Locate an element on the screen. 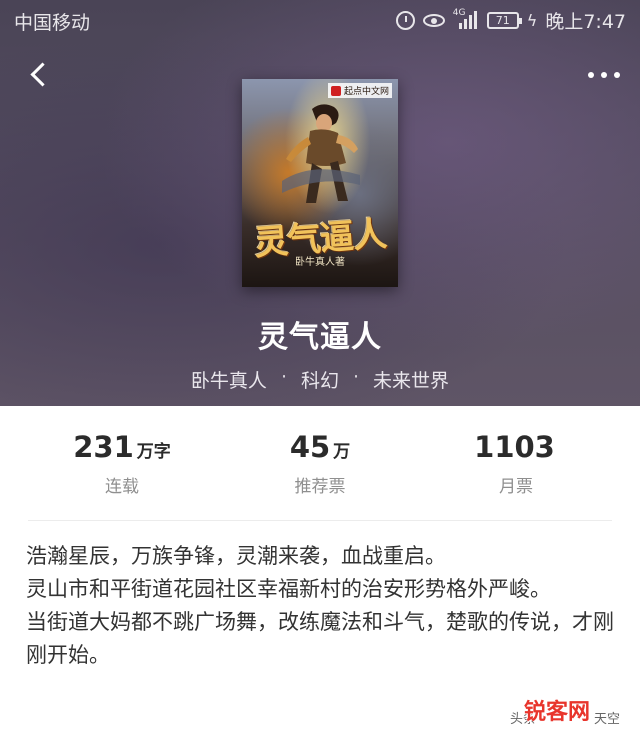  alarm-icon is located at coordinates (405, 20).